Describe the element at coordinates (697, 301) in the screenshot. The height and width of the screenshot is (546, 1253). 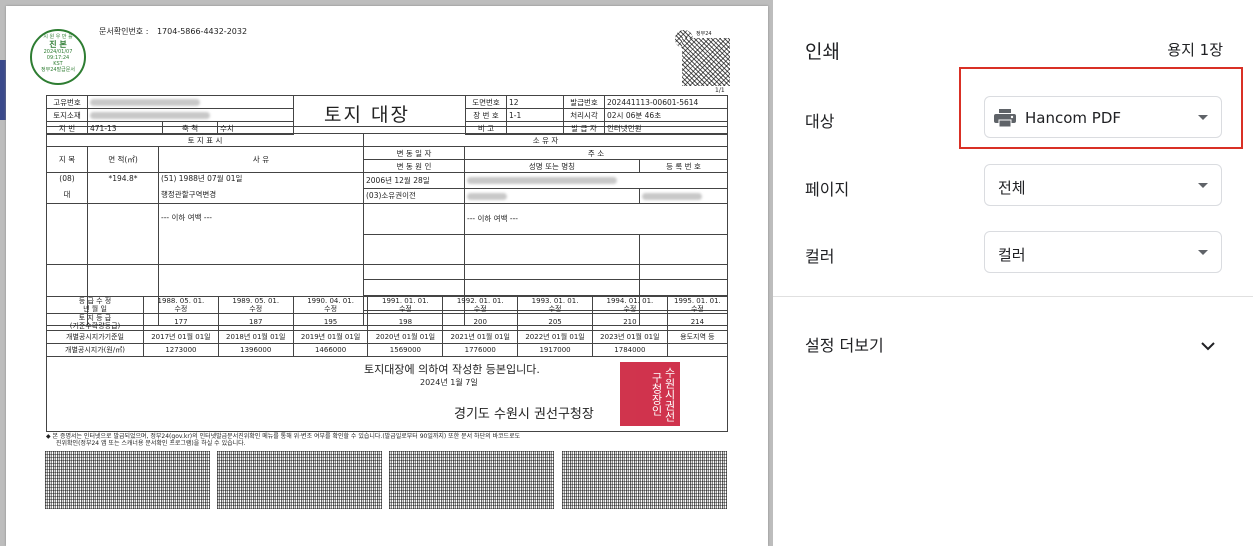
I see `grade-date-value: 1995. 01. 01.` at that location.